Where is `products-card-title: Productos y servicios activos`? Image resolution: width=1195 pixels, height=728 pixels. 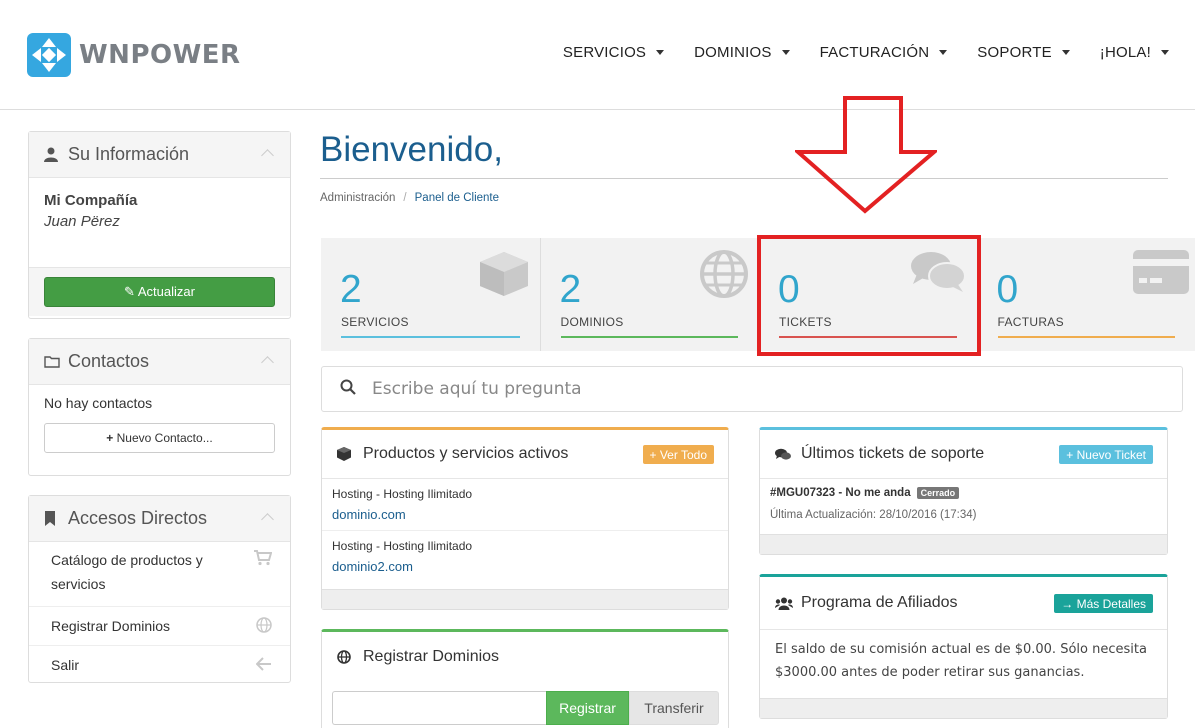 products-card-title: Productos y servicios activos is located at coordinates (466, 453).